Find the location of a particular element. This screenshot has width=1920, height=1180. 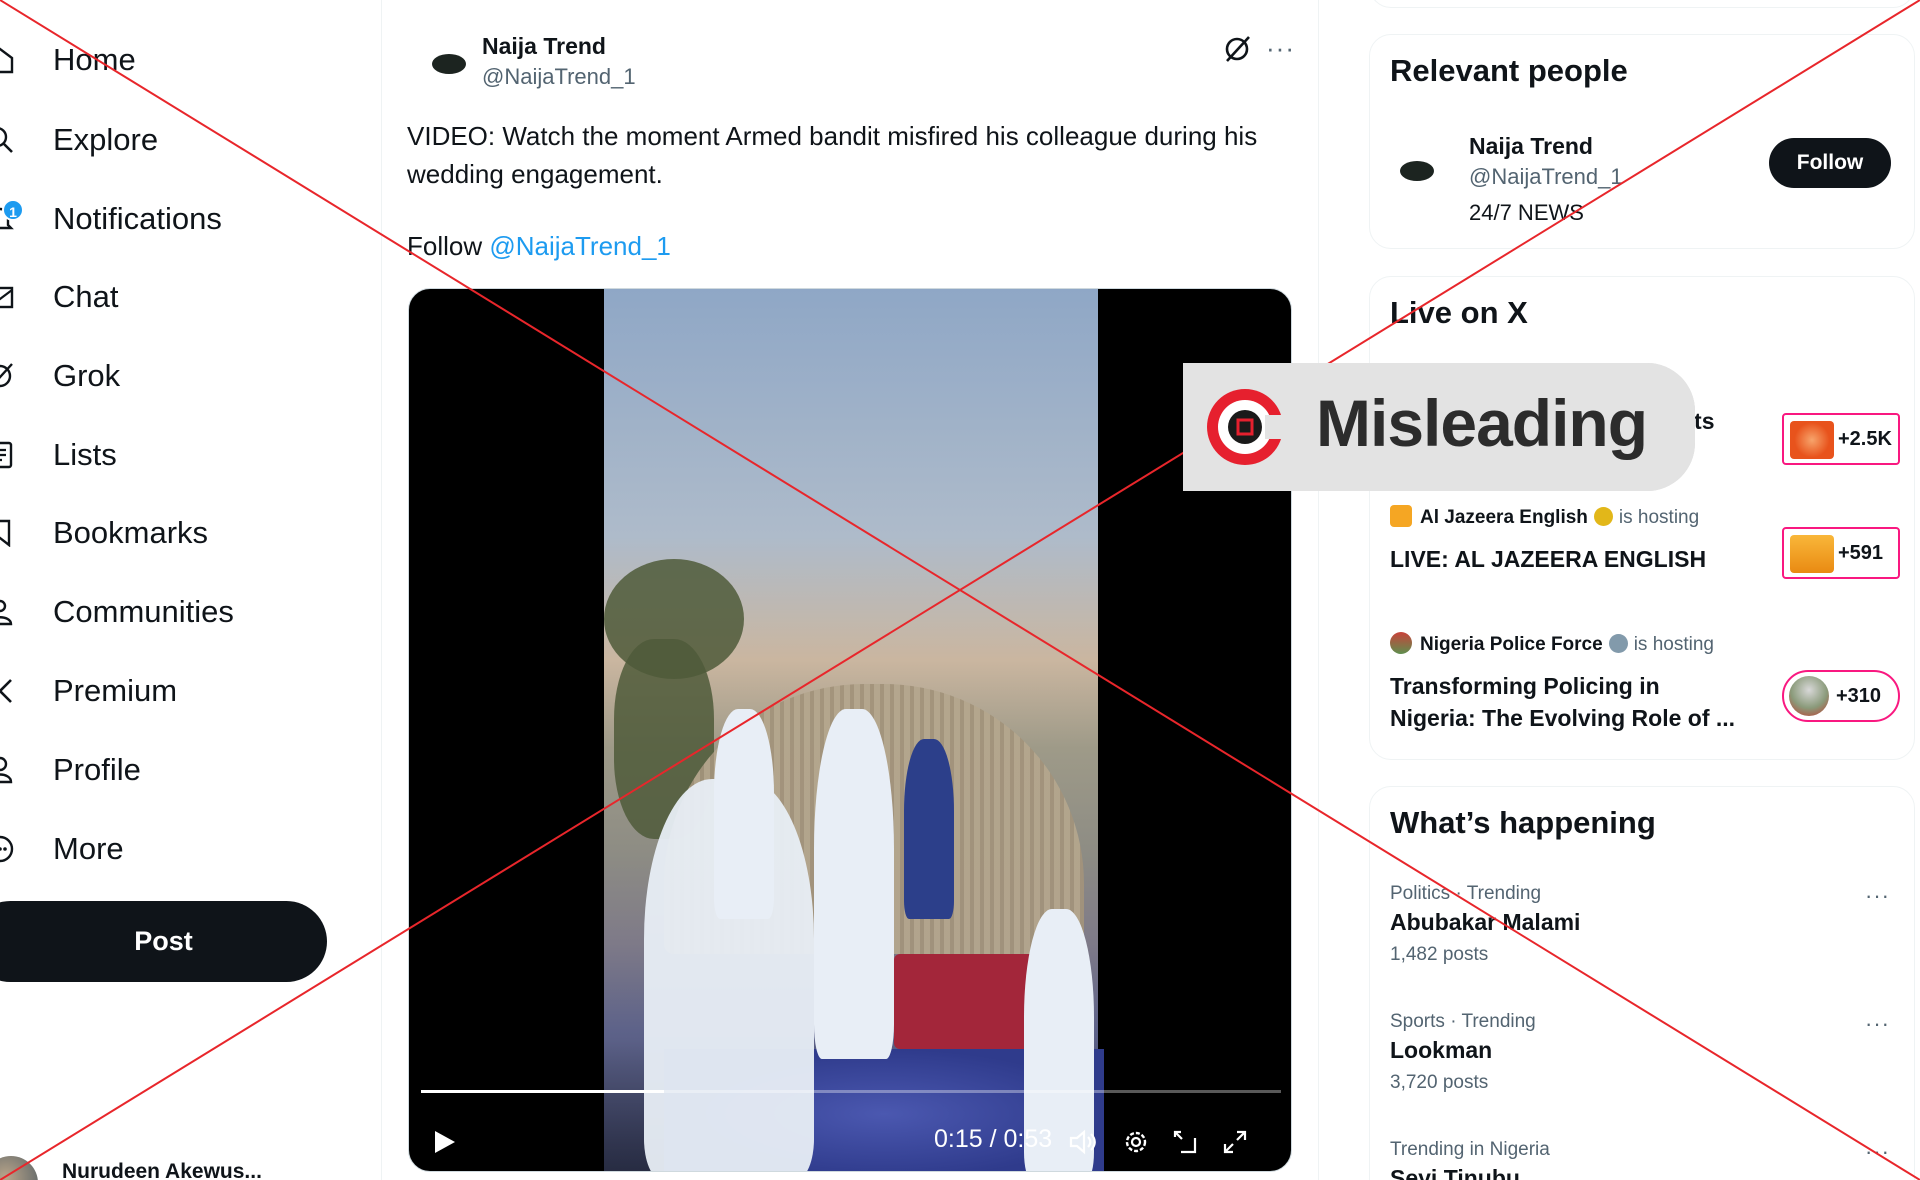

tweet-follow-line: Follow @NaijaTrend_1 is located at coordinates (539, 246).